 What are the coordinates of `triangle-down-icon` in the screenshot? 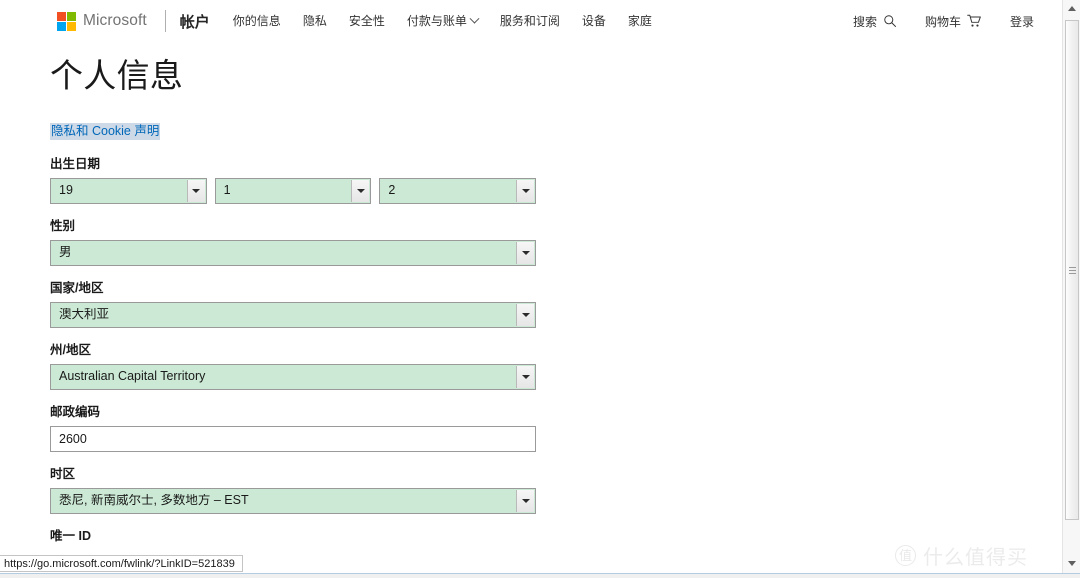 It's located at (1071, 563).